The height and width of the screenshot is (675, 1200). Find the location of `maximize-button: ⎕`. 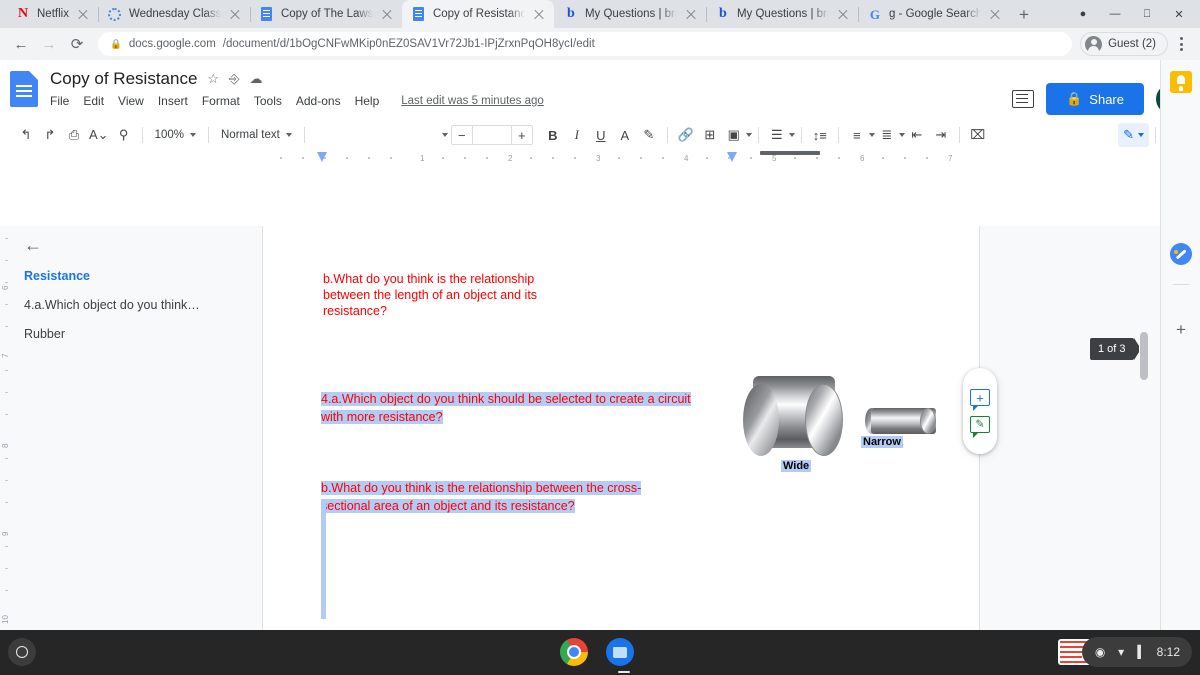

maximize-button: ⎕ is located at coordinates (1147, 14).